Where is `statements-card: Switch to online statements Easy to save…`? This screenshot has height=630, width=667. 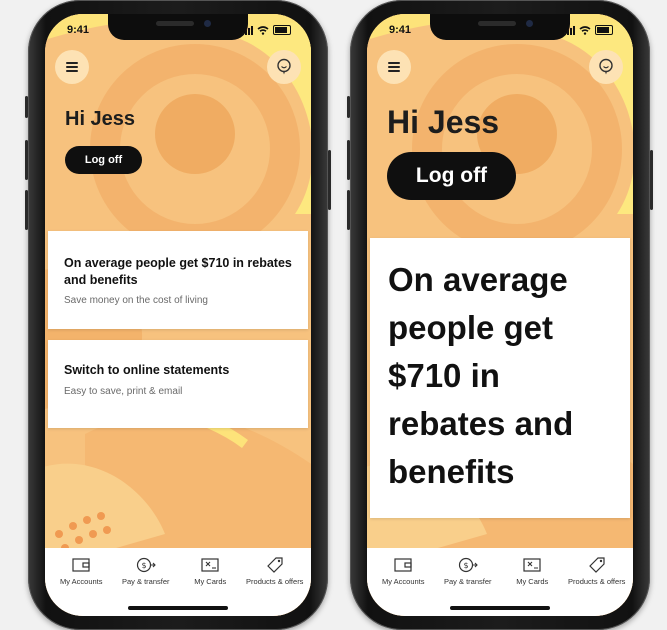 statements-card: Switch to online statements Easy to save… is located at coordinates (178, 384).